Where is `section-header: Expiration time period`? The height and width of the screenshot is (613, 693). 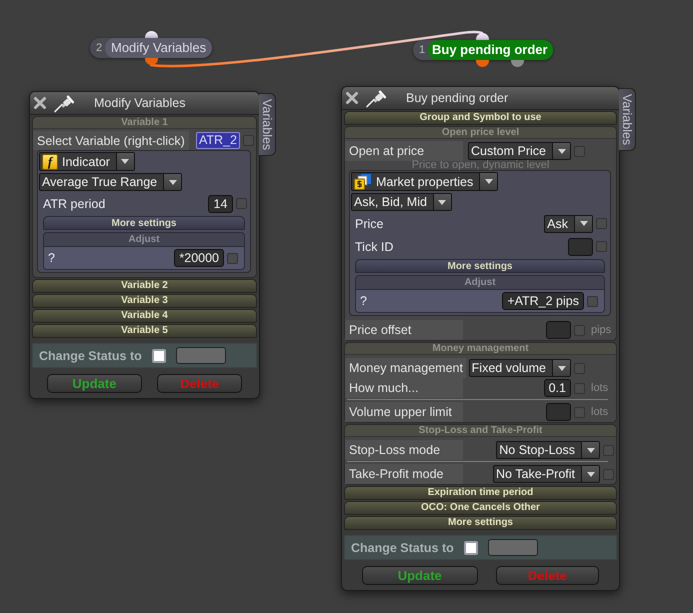 section-header: Expiration time period is located at coordinates (480, 493).